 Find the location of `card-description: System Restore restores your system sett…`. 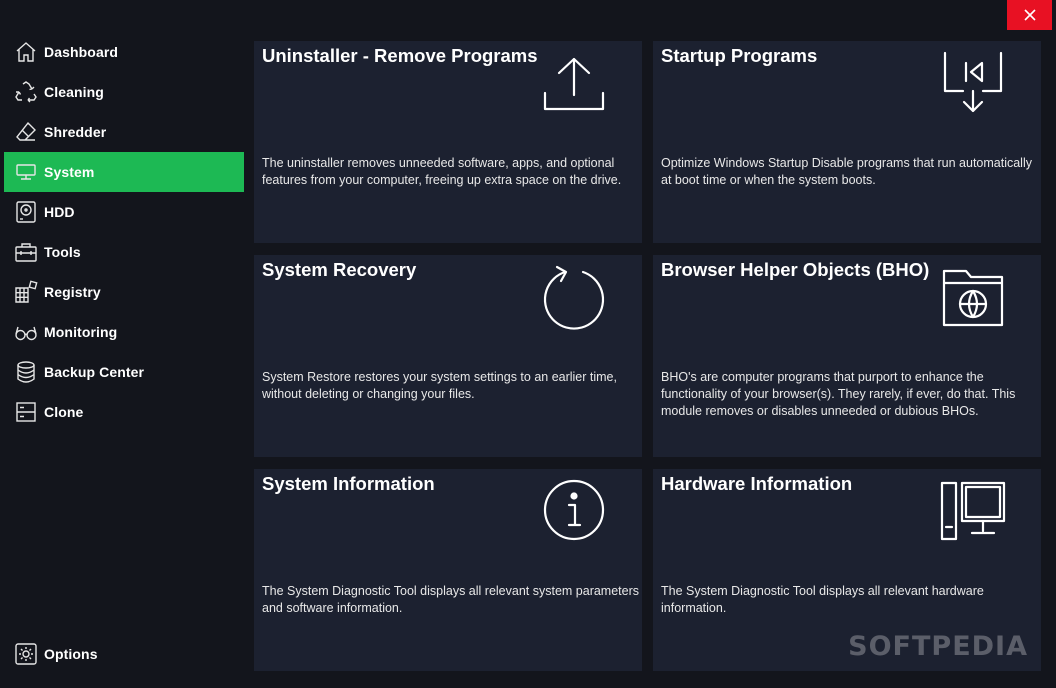

card-description: System Restore restores your system sett… is located at coordinates (439, 385).